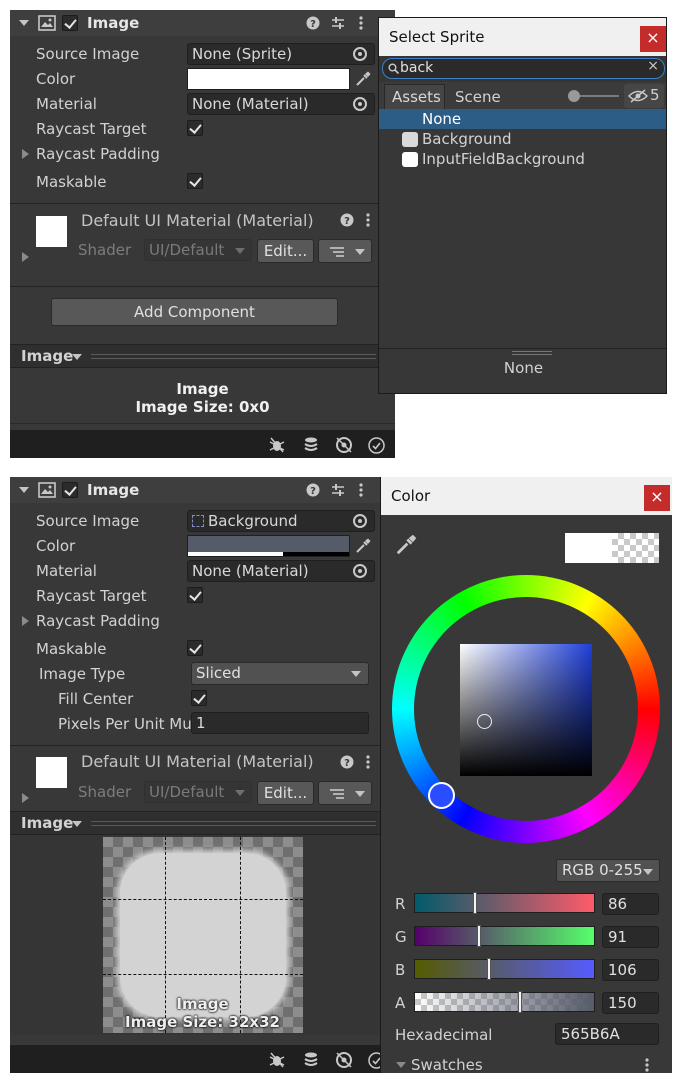 This screenshot has width=684, height=1090. I want to click on hue-cursor, so click(441, 795).